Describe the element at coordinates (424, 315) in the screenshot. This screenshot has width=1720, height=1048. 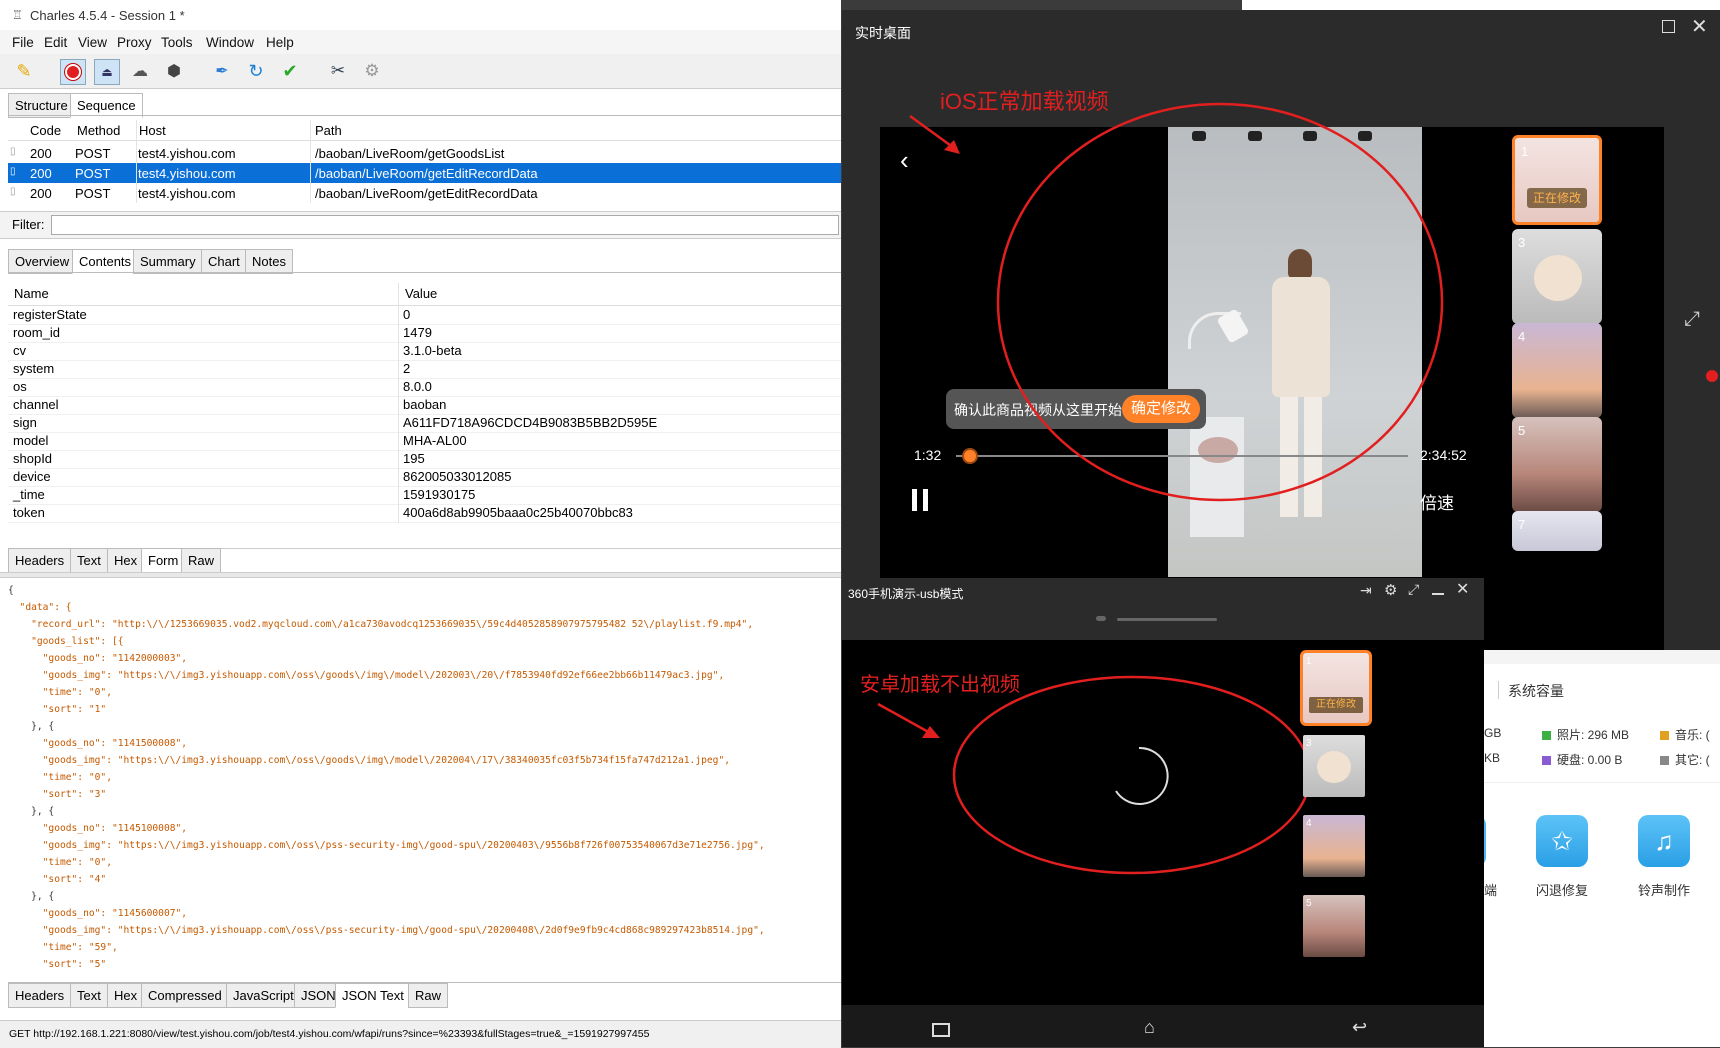
I see `kv-row: registerState 0` at that location.